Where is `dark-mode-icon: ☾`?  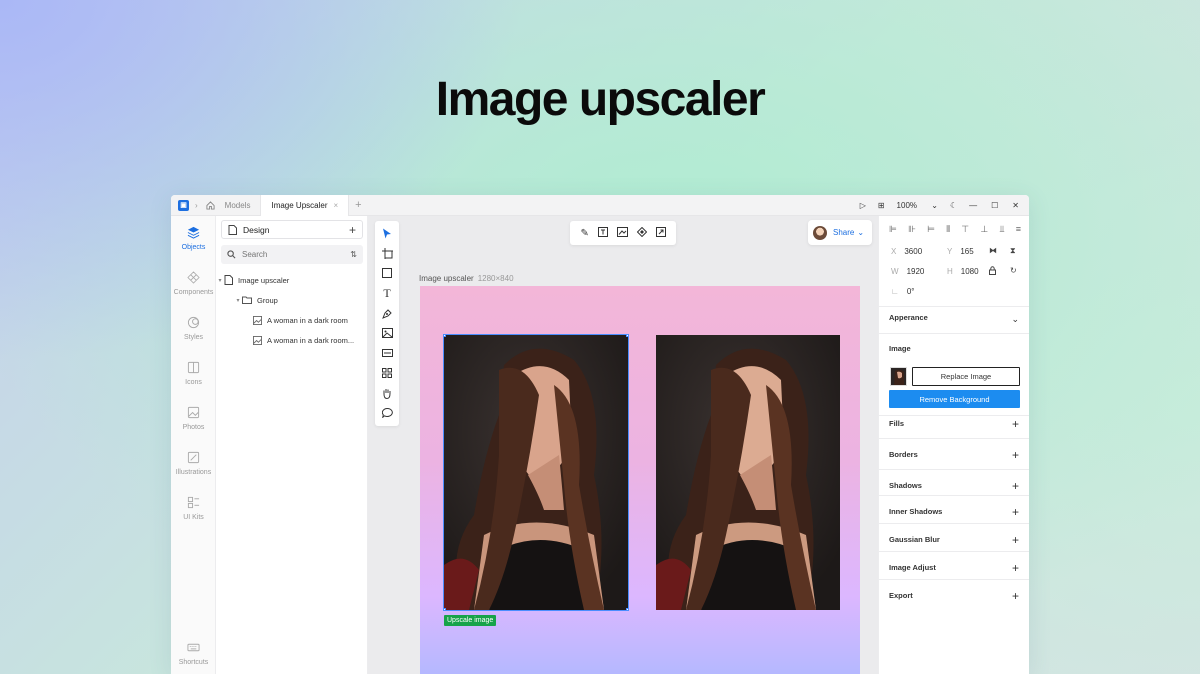 dark-mode-icon: ☾ is located at coordinates (953, 205).